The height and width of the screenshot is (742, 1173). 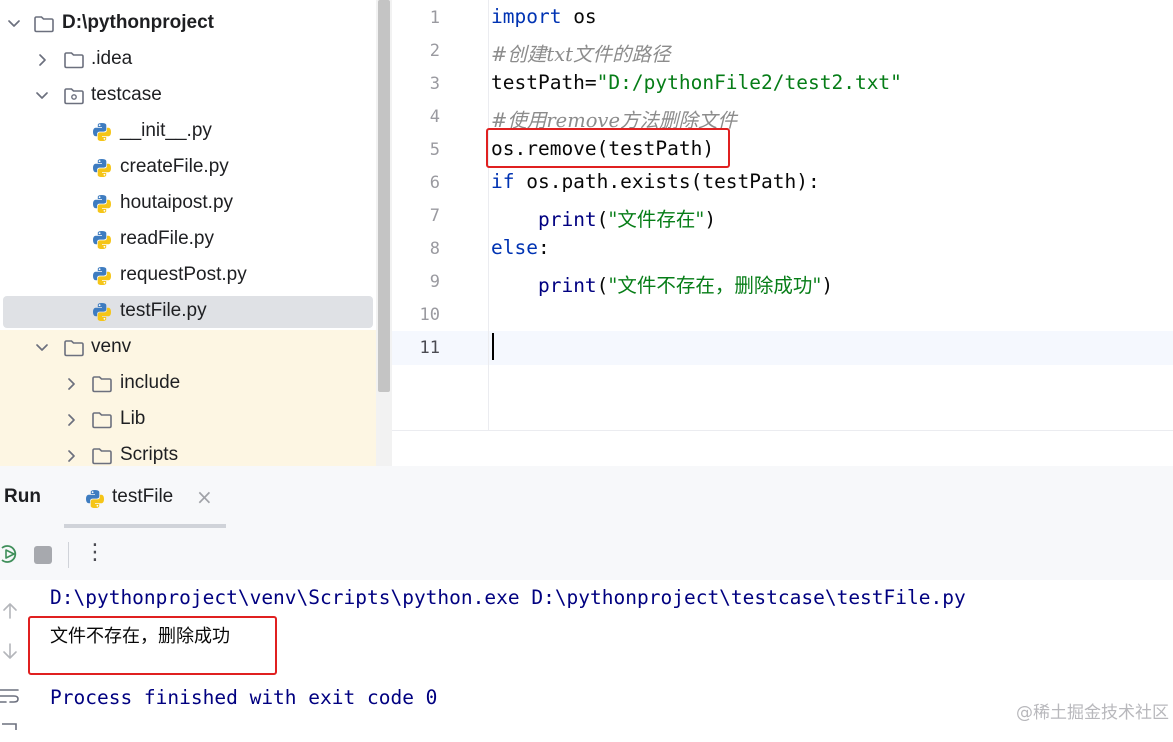 What do you see at coordinates (11, 695) in the screenshot?
I see `soft-wrap-icon` at bounding box center [11, 695].